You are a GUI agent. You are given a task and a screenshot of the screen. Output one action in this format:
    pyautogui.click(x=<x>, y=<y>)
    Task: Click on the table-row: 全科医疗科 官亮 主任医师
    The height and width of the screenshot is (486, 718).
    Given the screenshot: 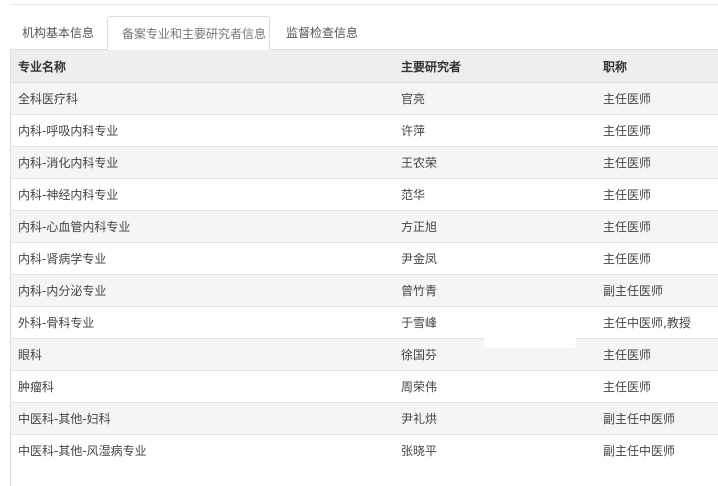 What is the action you would take?
    pyautogui.click(x=364, y=98)
    